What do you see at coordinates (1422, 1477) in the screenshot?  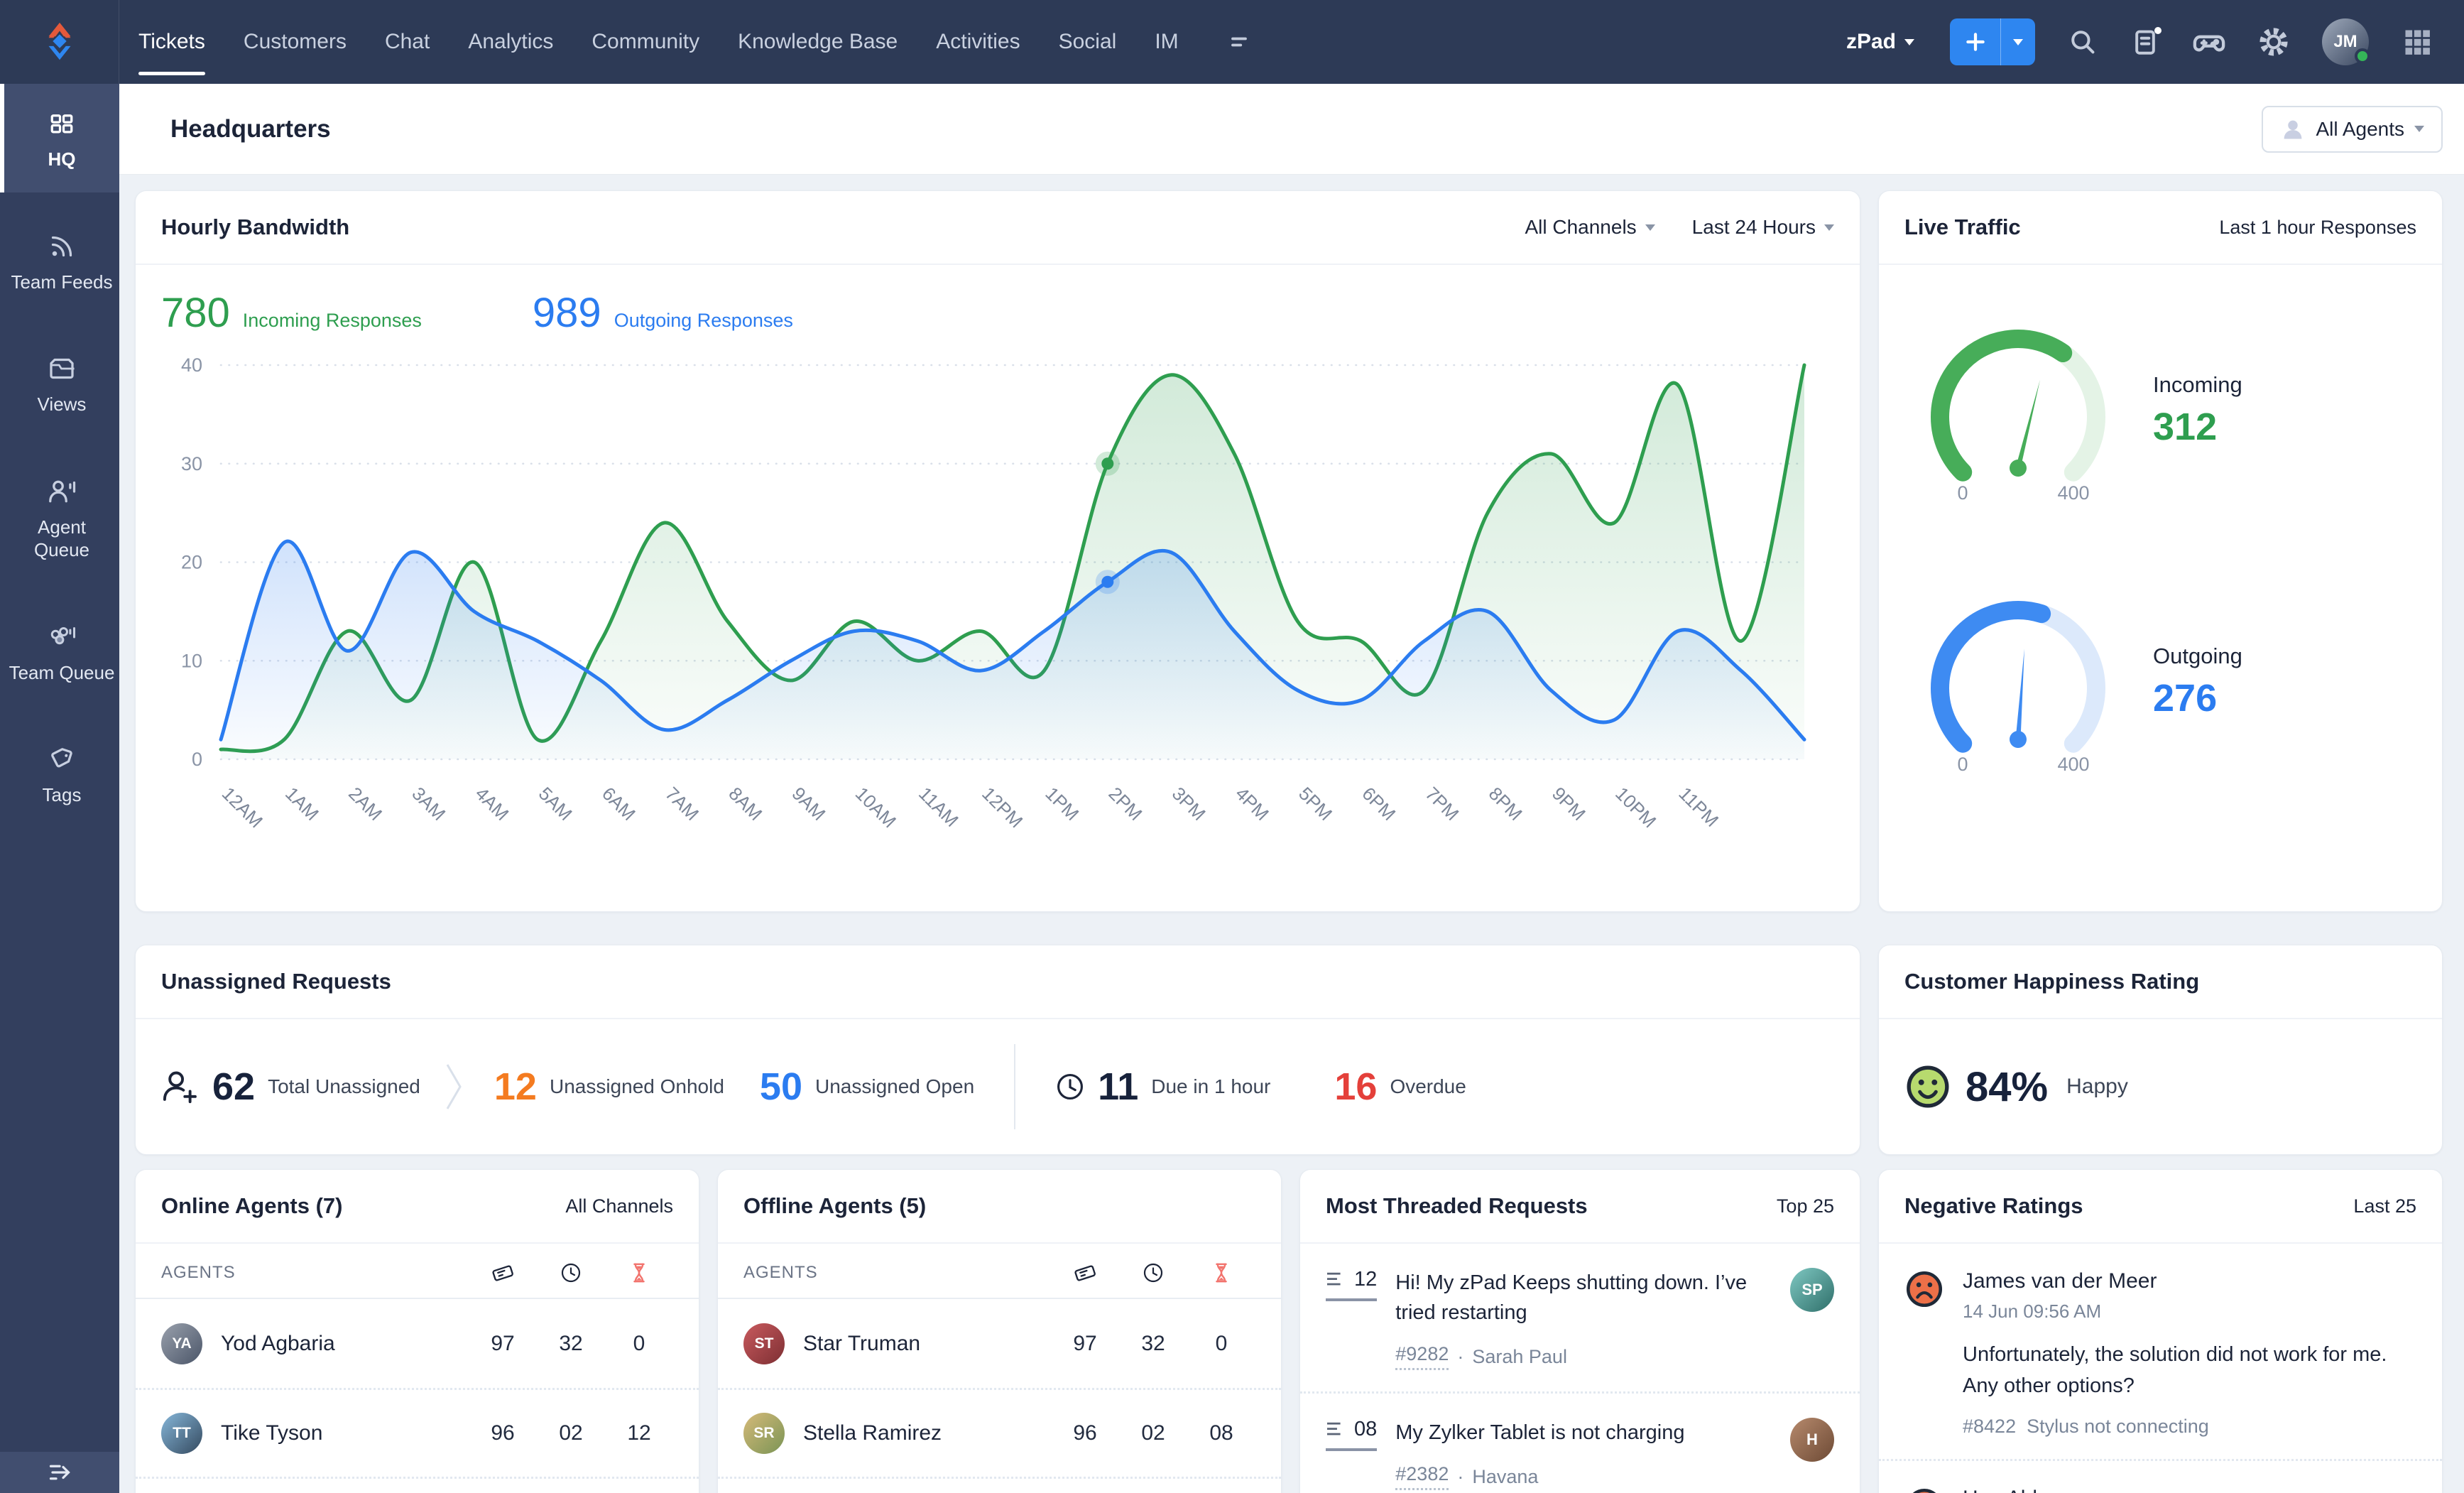 I see `ticket-id: #2382` at bounding box center [1422, 1477].